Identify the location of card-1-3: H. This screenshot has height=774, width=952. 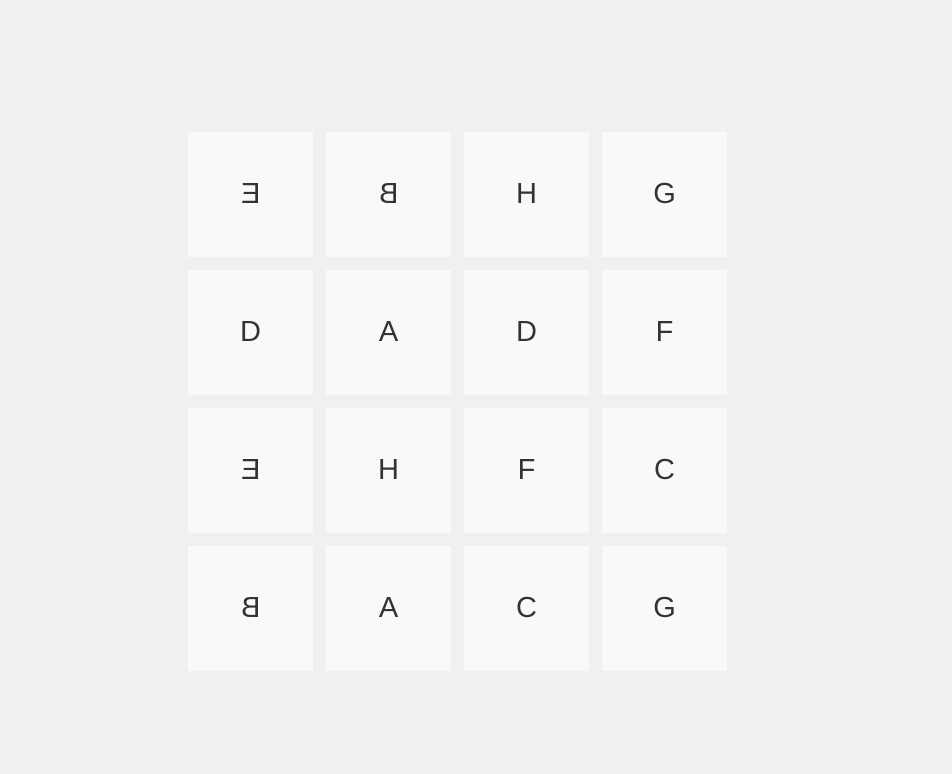
(526, 194).